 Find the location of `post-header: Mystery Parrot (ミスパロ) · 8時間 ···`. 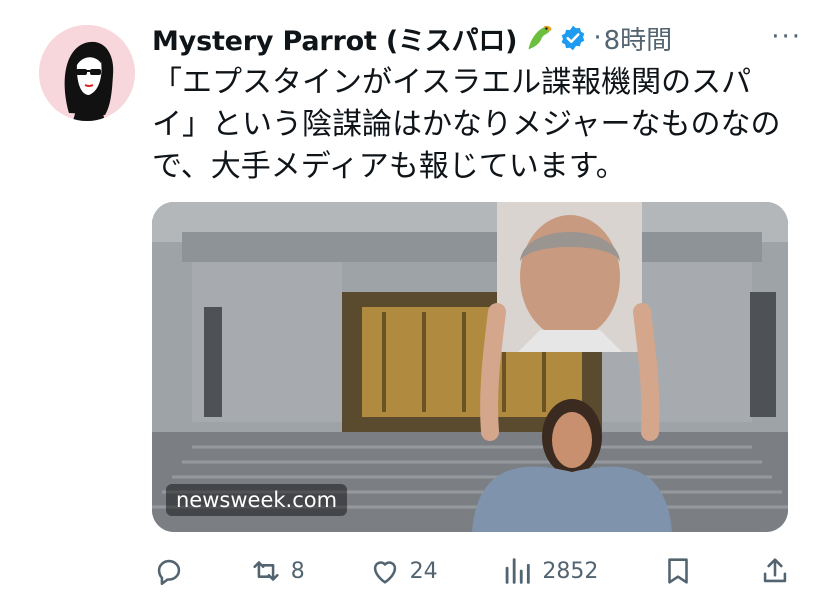

post-header: Mystery Parrot (ミスパロ) · 8時間 ··· is located at coordinates (482, 38).